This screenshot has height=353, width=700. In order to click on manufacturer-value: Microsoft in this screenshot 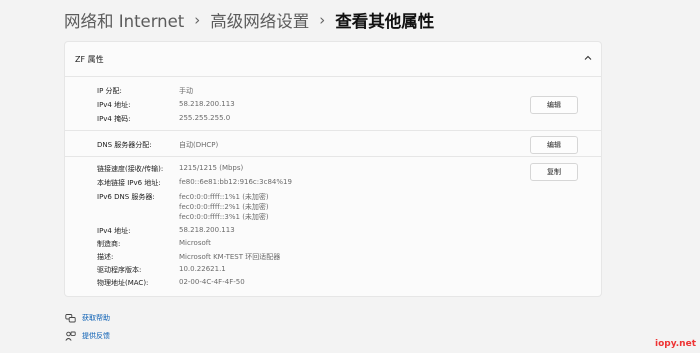, I will do `click(195, 243)`.